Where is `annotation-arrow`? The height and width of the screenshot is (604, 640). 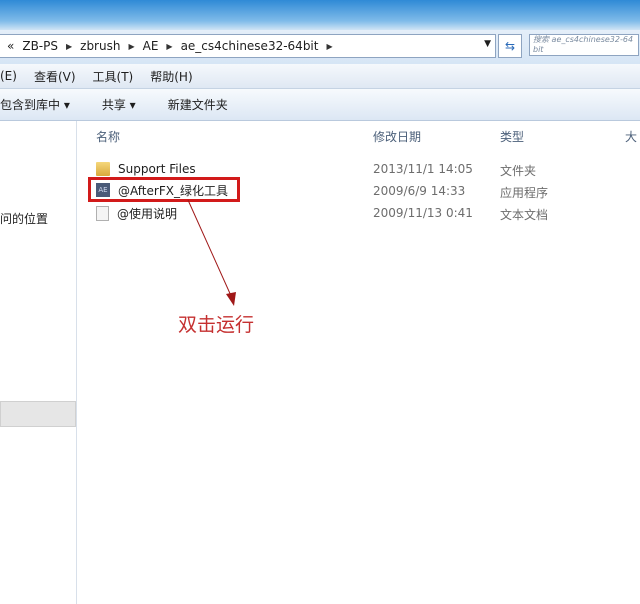
annotation-arrow is located at coordinates (211, 252).